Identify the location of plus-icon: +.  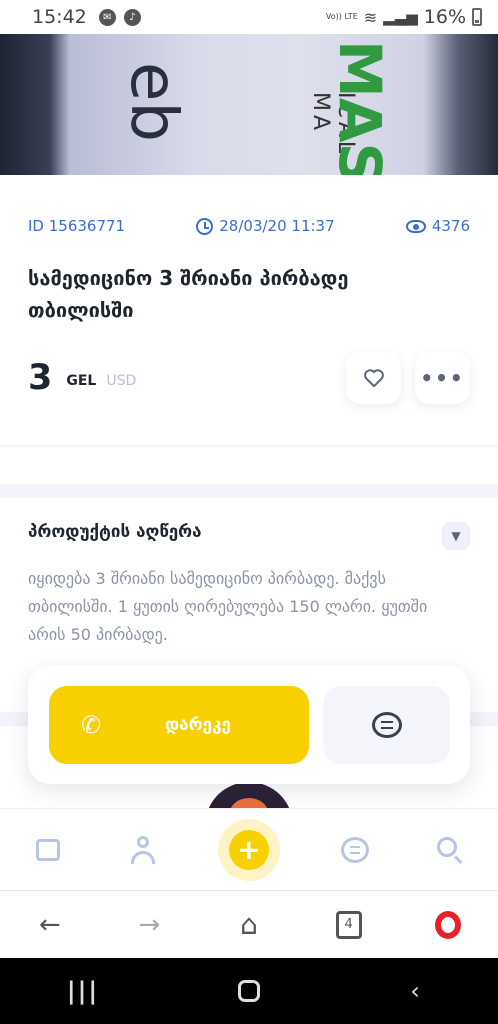
(248, 849).